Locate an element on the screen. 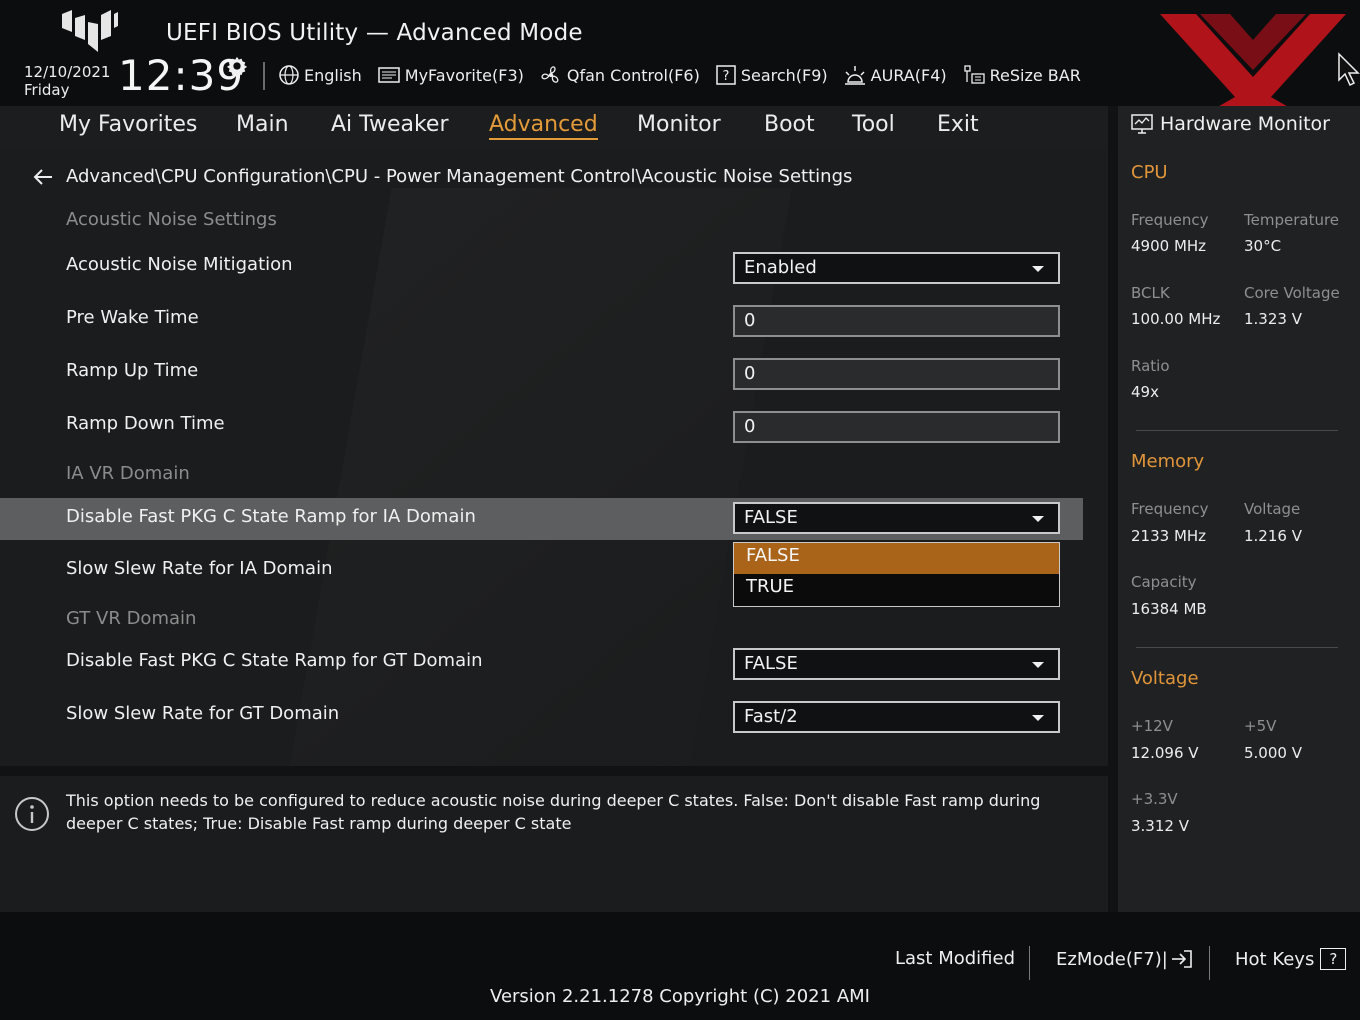 The width and height of the screenshot is (1360, 1020). globe-icon is located at coordinates (289, 75).